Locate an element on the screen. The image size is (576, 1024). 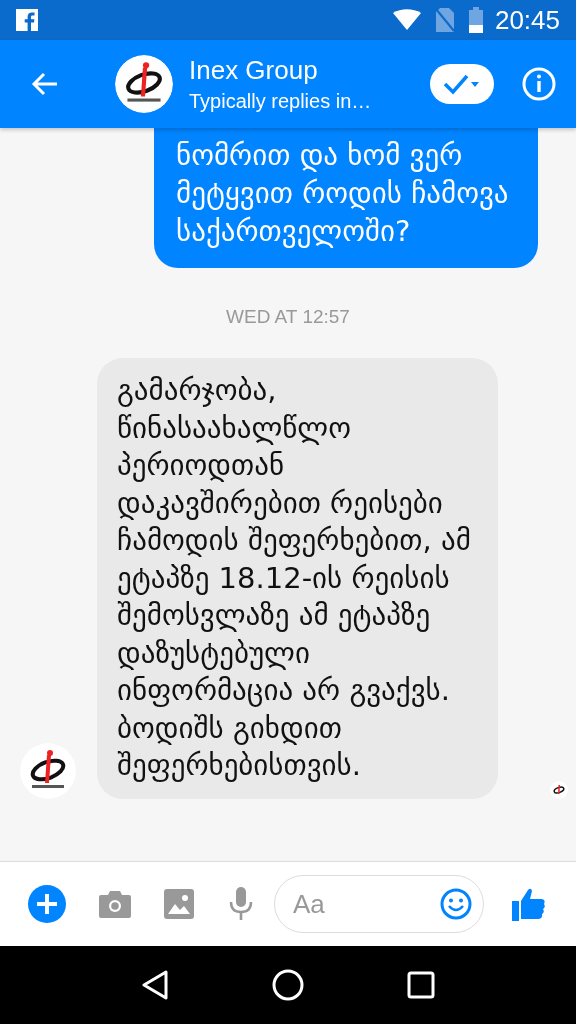
battery-icon is located at coordinates (475, 20).